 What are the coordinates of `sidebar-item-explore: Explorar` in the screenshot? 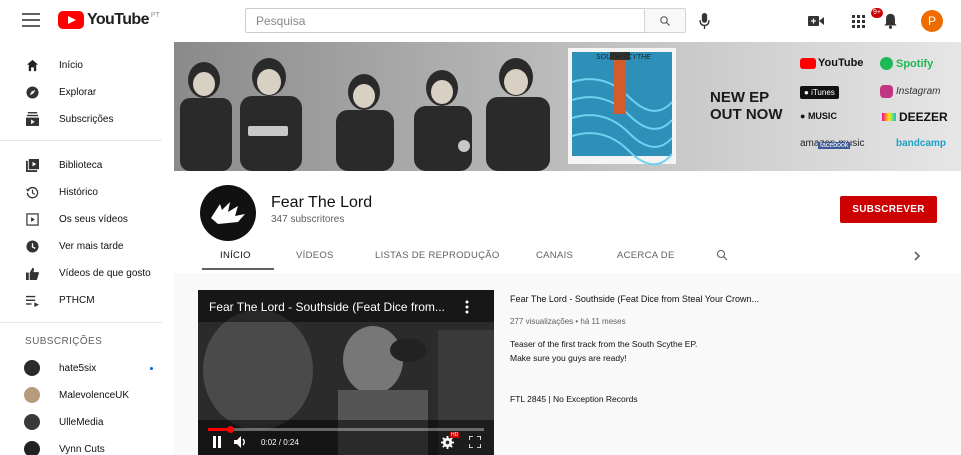 It's located at (87, 92).